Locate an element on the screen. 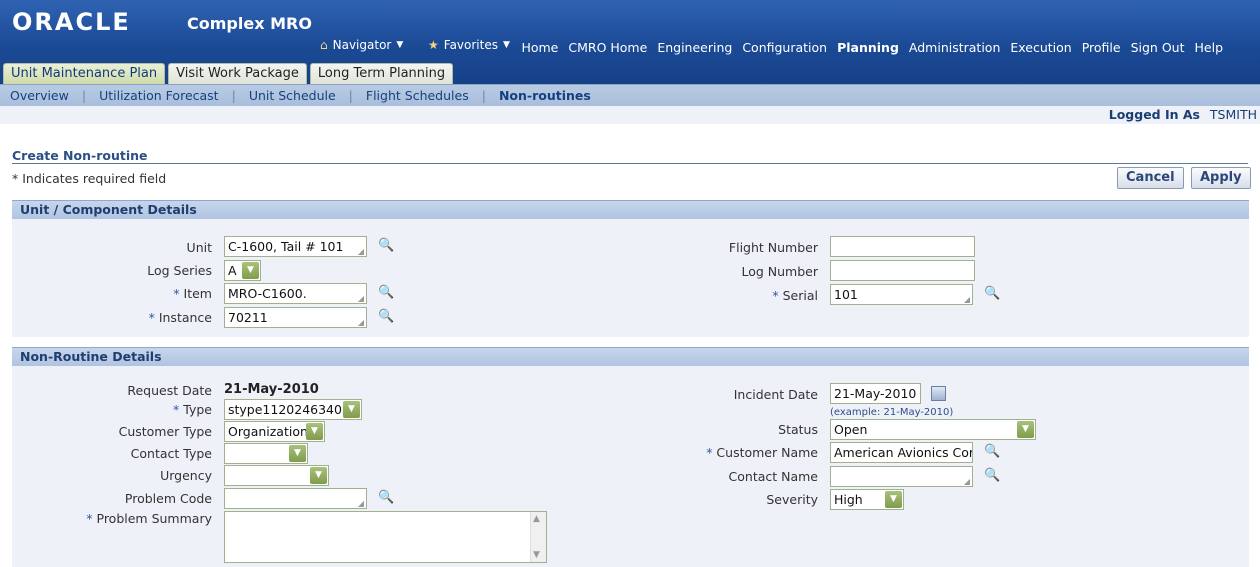 The height and width of the screenshot is (567, 1260). cancel-button: Cancel is located at coordinates (1150, 178).